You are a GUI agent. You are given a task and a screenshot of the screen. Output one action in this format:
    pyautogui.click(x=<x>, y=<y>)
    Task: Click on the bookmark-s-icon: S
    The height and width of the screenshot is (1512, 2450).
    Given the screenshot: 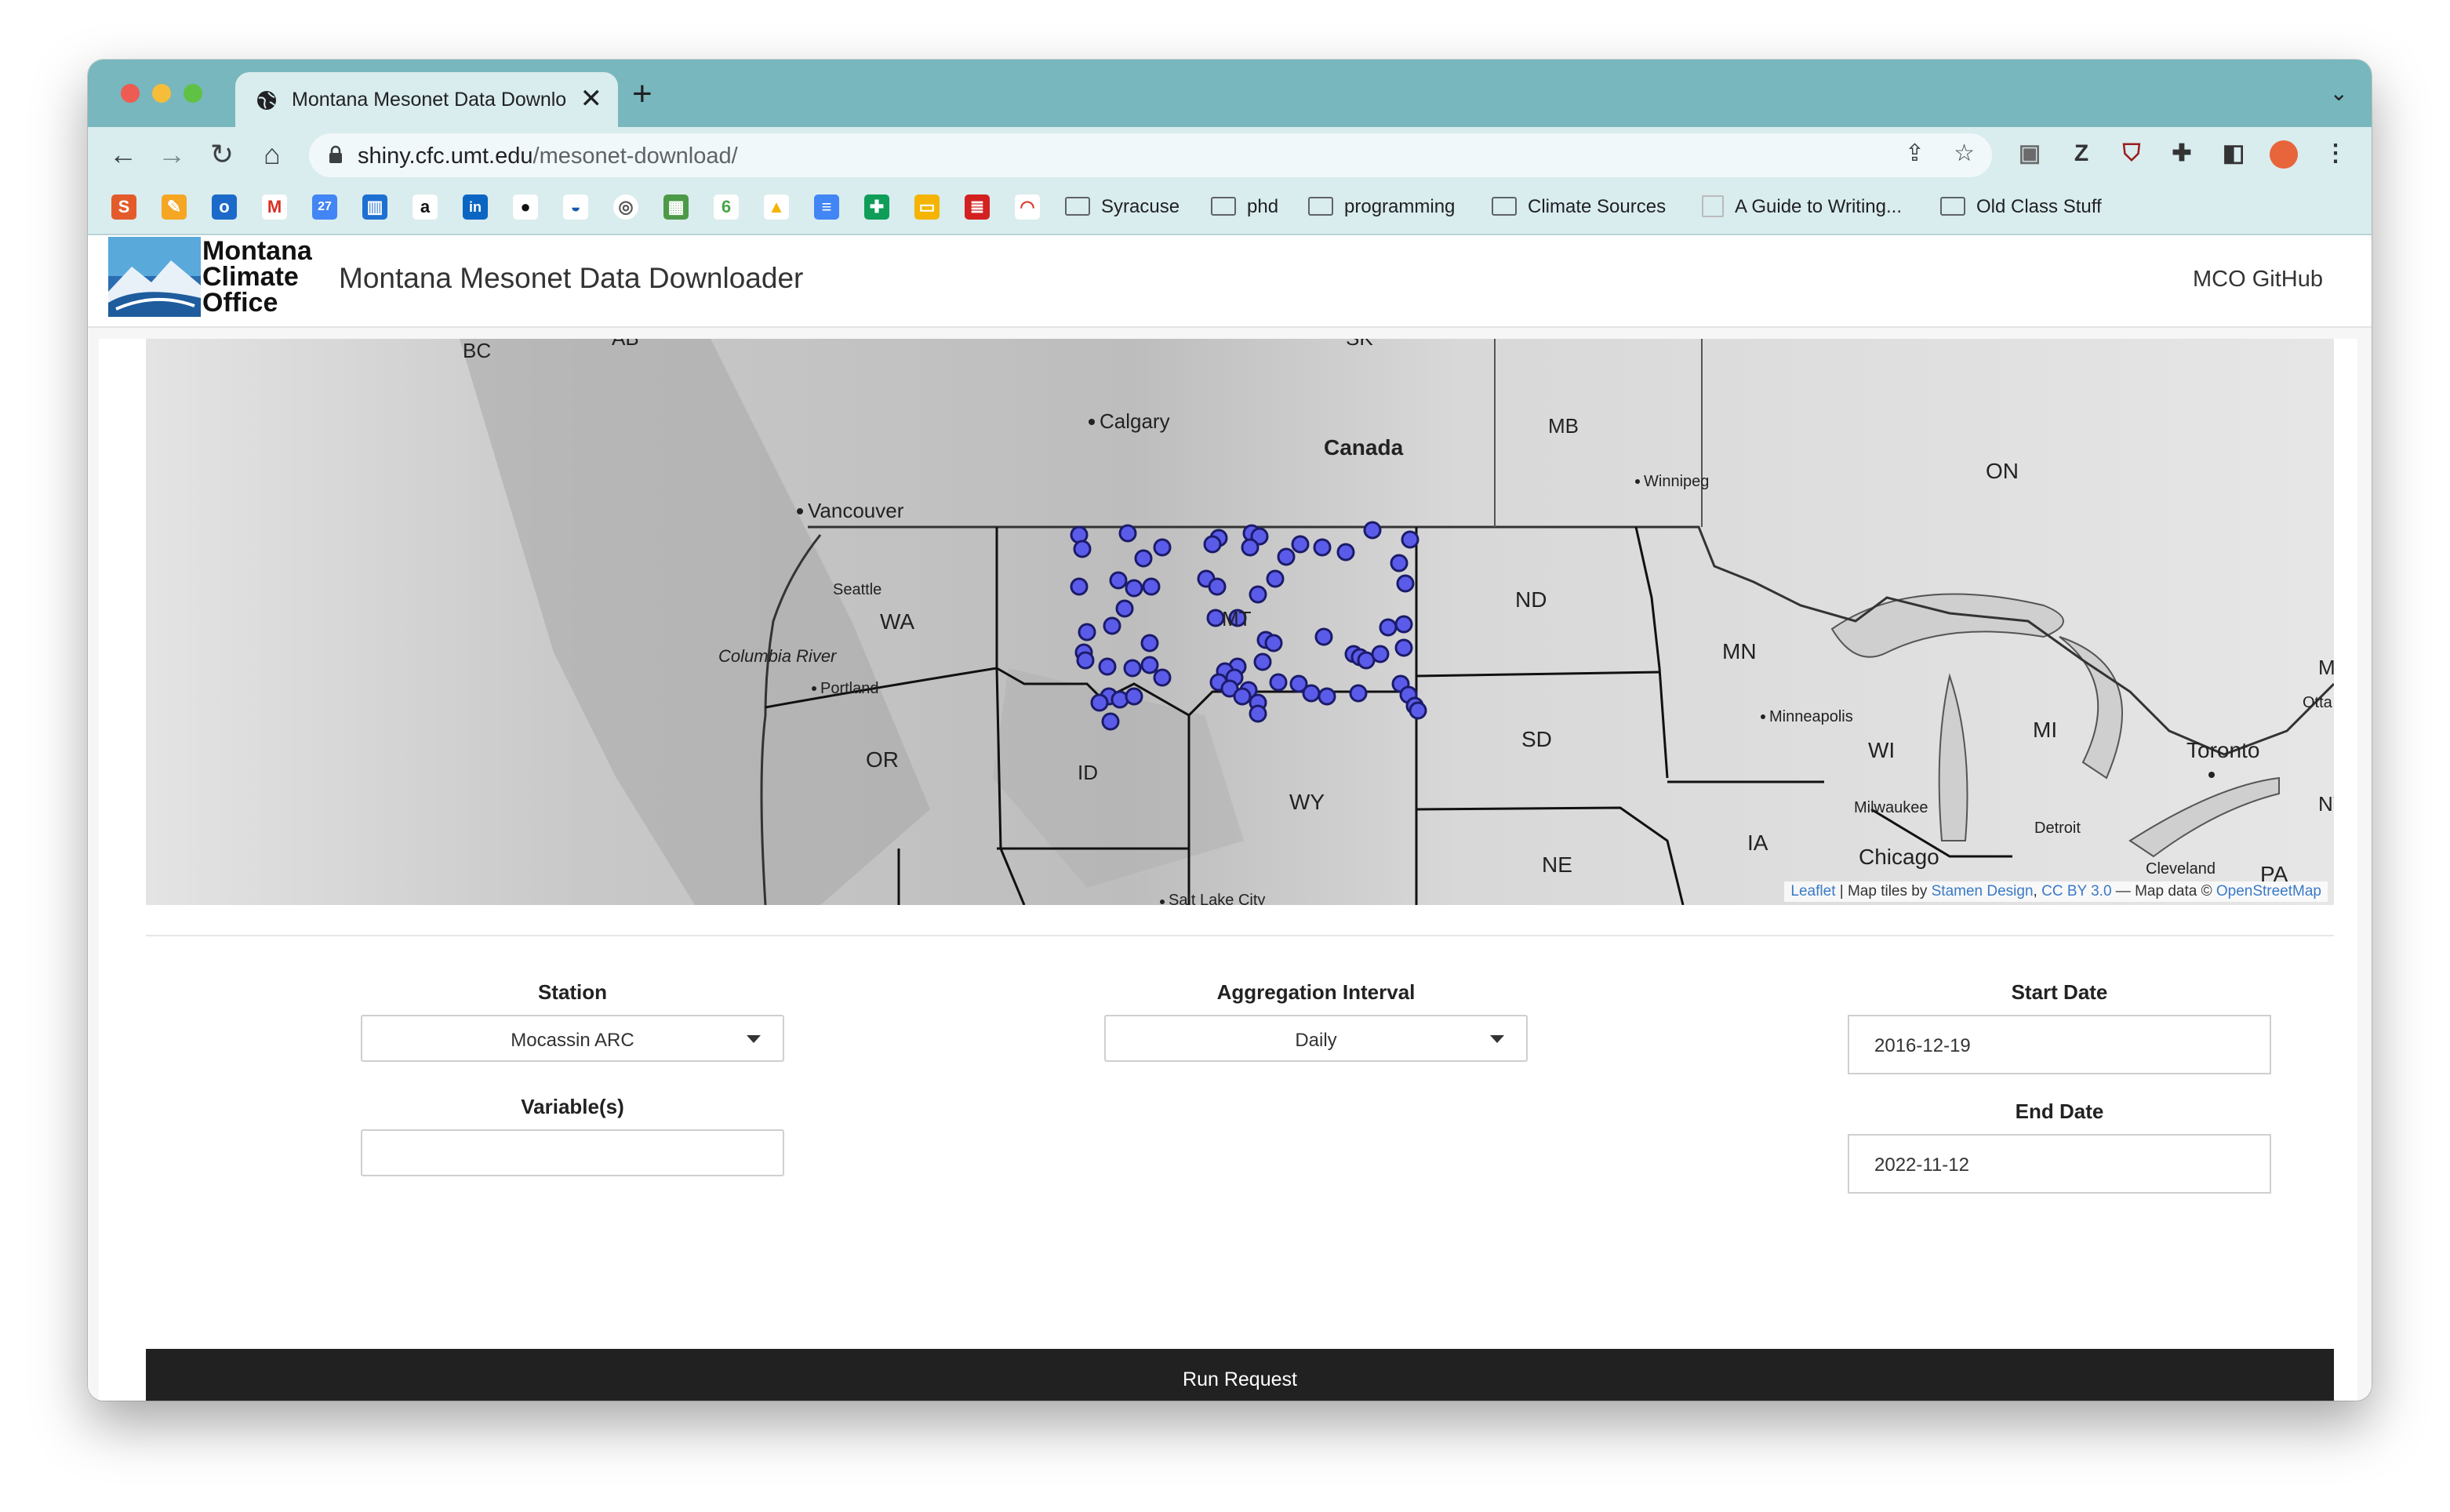 What is the action you would take?
    pyautogui.click(x=123, y=207)
    